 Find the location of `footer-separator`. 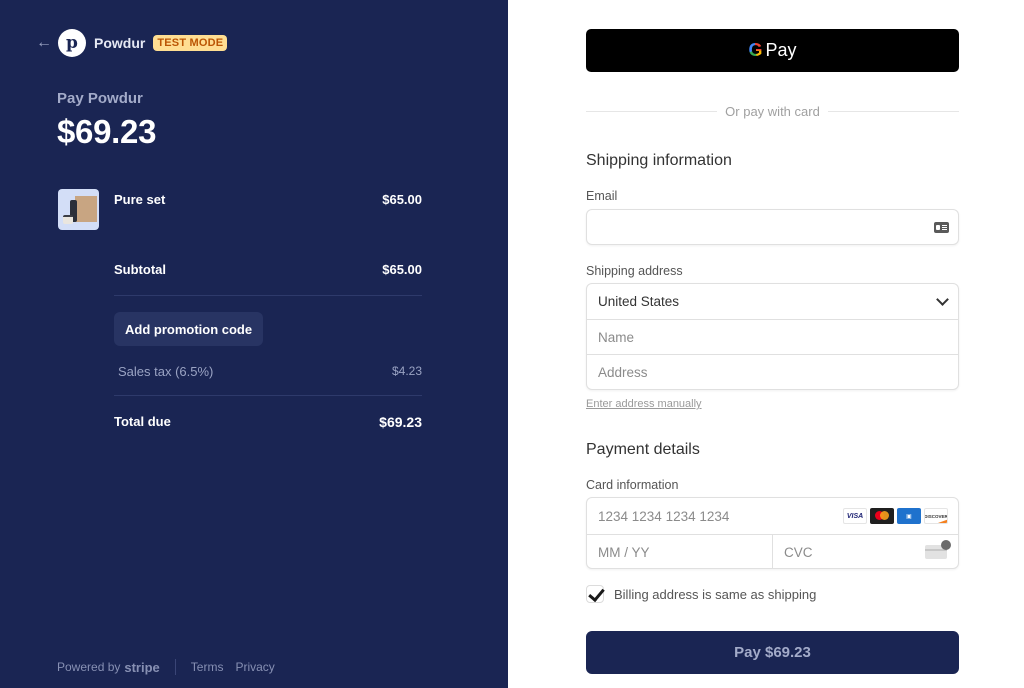

footer-separator is located at coordinates (175, 667).